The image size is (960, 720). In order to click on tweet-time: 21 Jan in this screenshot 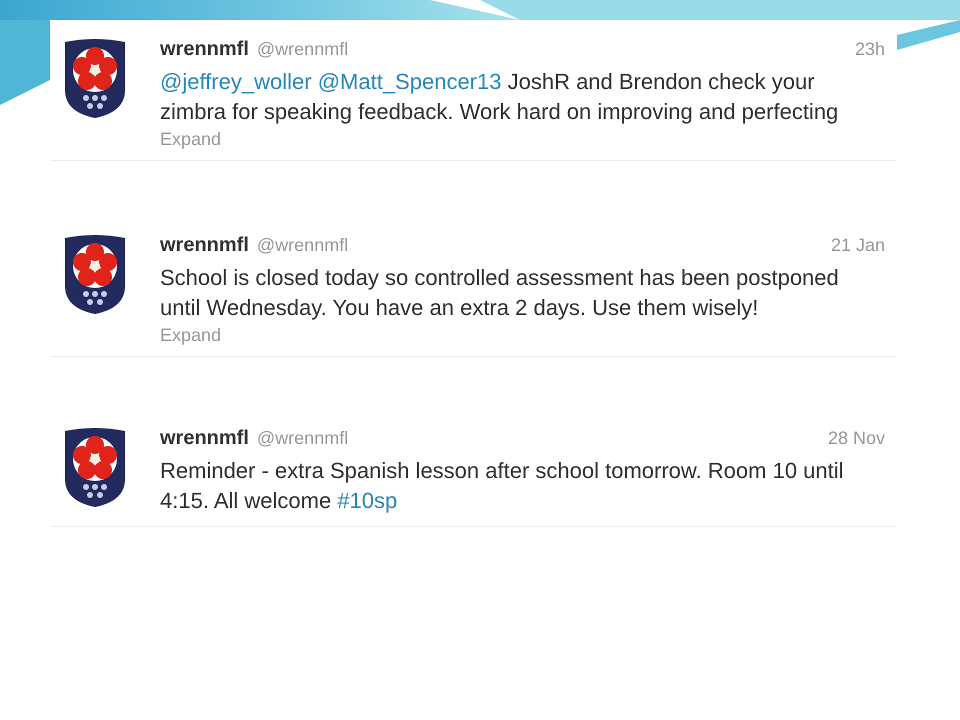, I will do `click(857, 245)`.